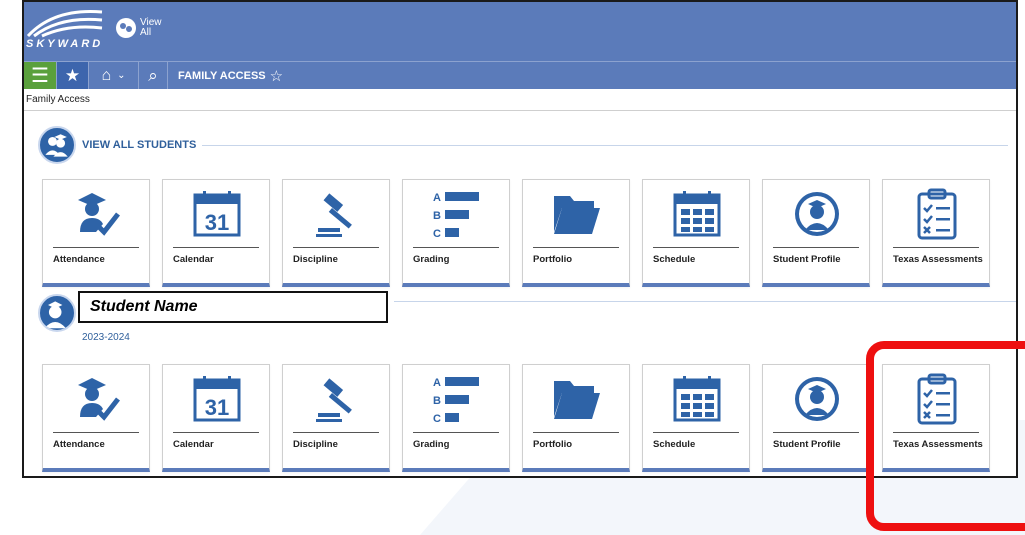 The height and width of the screenshot is (535, 1025). I want to click on skyward-logo: SKYWARD, so click(65, 31).